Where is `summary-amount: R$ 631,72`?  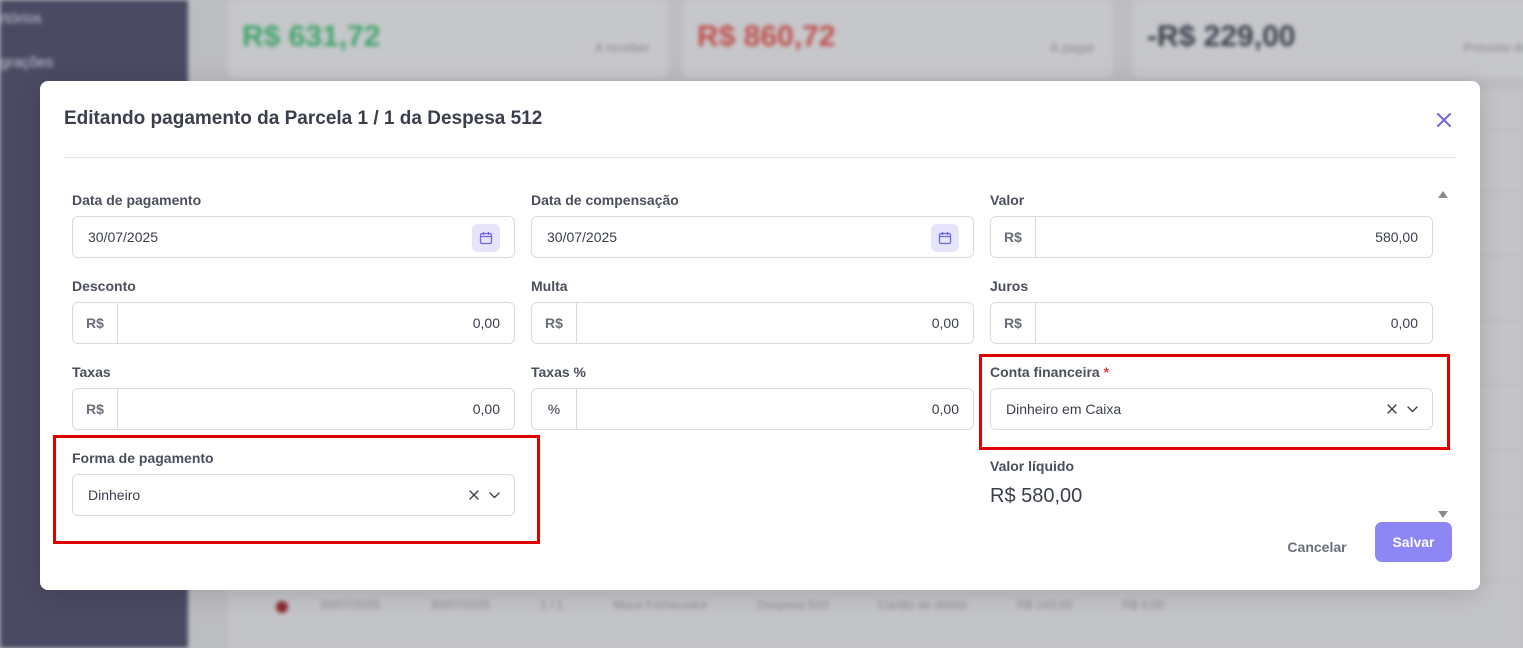 summary-amount: R$ 631,72 is located at coordinates (311, 36).